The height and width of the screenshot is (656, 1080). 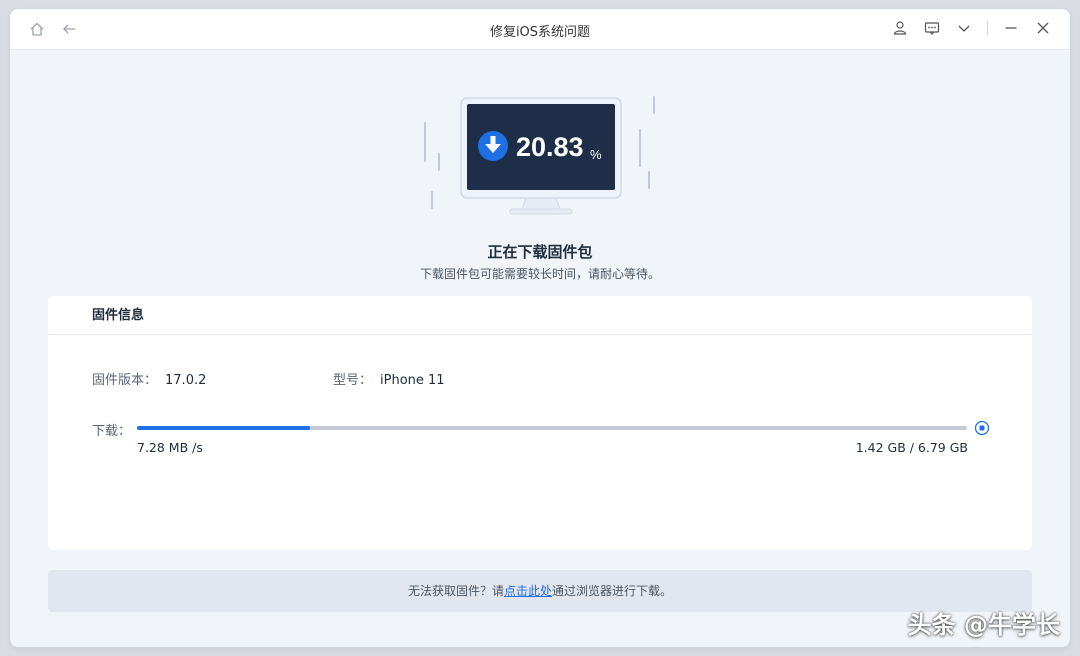 I want to click on card-title: 固件信息, so click(x=540, y=315).